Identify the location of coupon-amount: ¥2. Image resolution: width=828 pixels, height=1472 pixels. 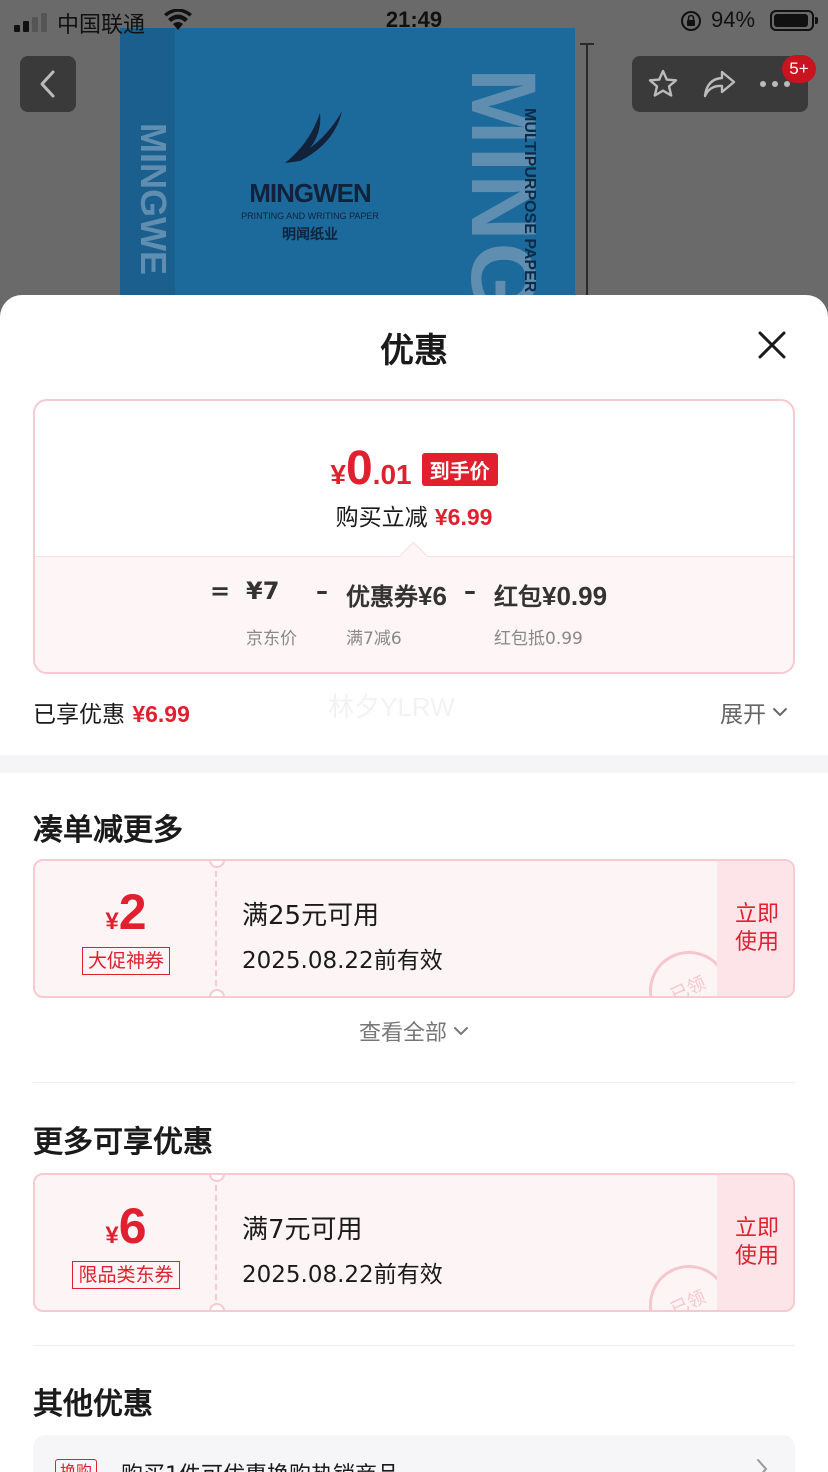
(126, 912).